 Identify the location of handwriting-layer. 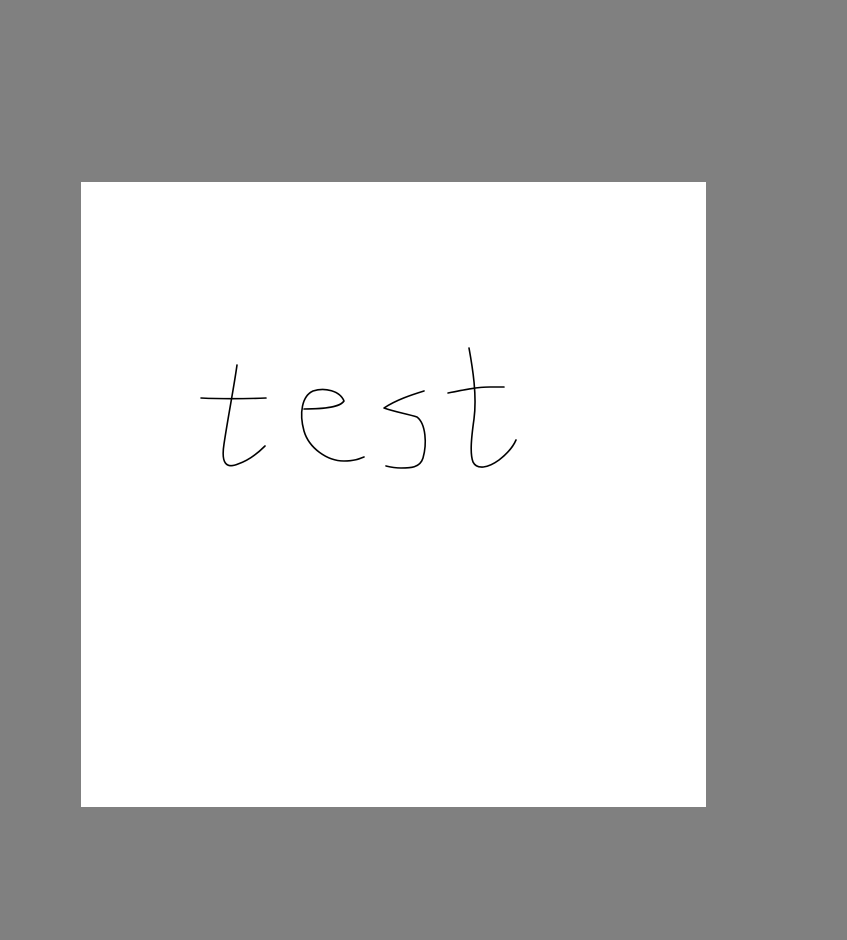
(358, 408).